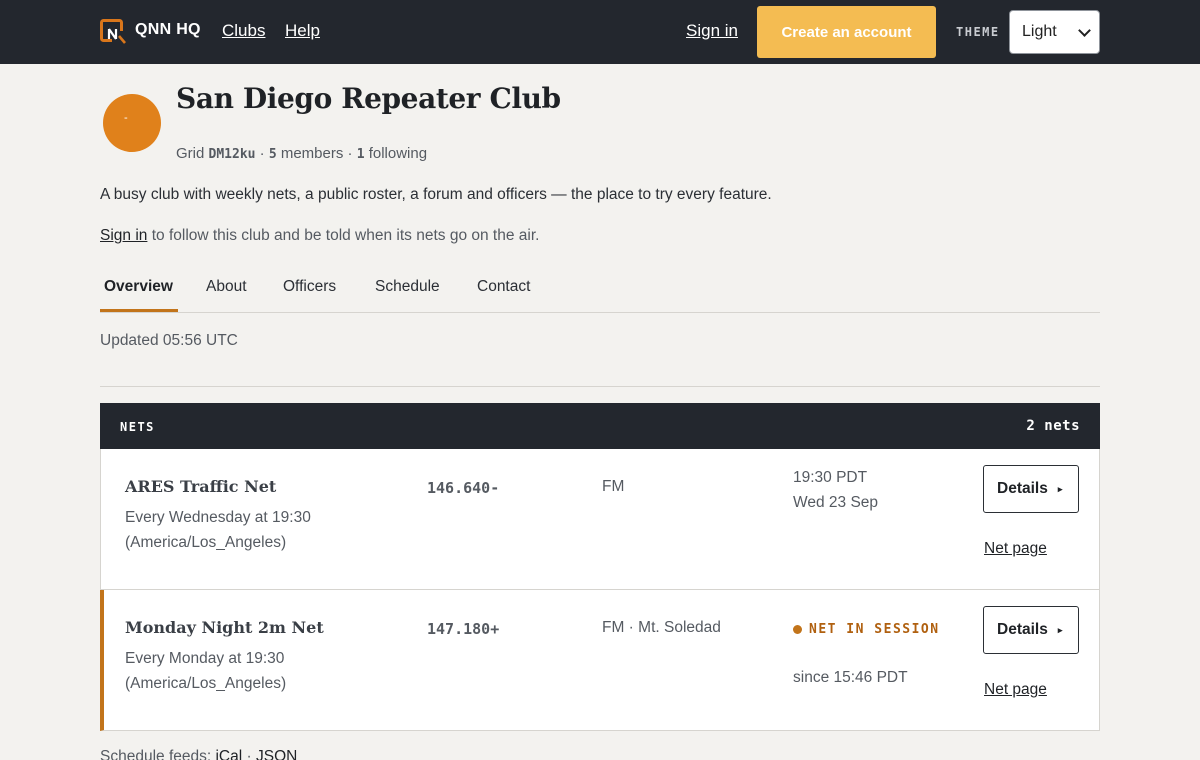  What do you see at coordinates (169, 340) in the screenshot?
I see `updated-timestamp: Updated 05:56 UTC` at bounding box center [169, 340].